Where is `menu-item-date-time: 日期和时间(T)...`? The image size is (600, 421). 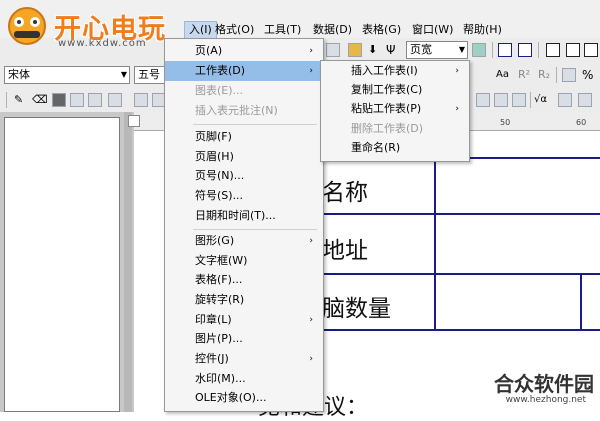 menu-item-date-time: 日期和时间(T)... is located at coordinates (243, 216).